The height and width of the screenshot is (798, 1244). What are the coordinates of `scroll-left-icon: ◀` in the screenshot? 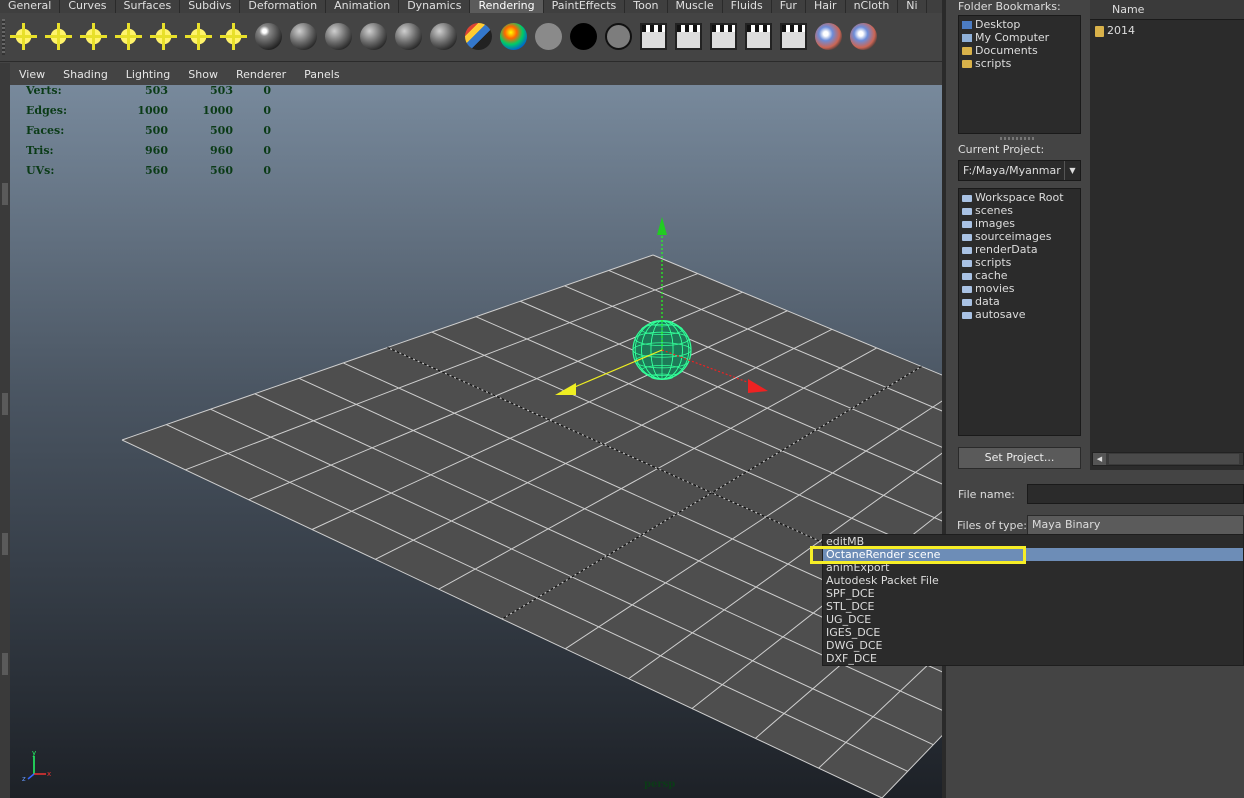 It's located at (1099, 459).